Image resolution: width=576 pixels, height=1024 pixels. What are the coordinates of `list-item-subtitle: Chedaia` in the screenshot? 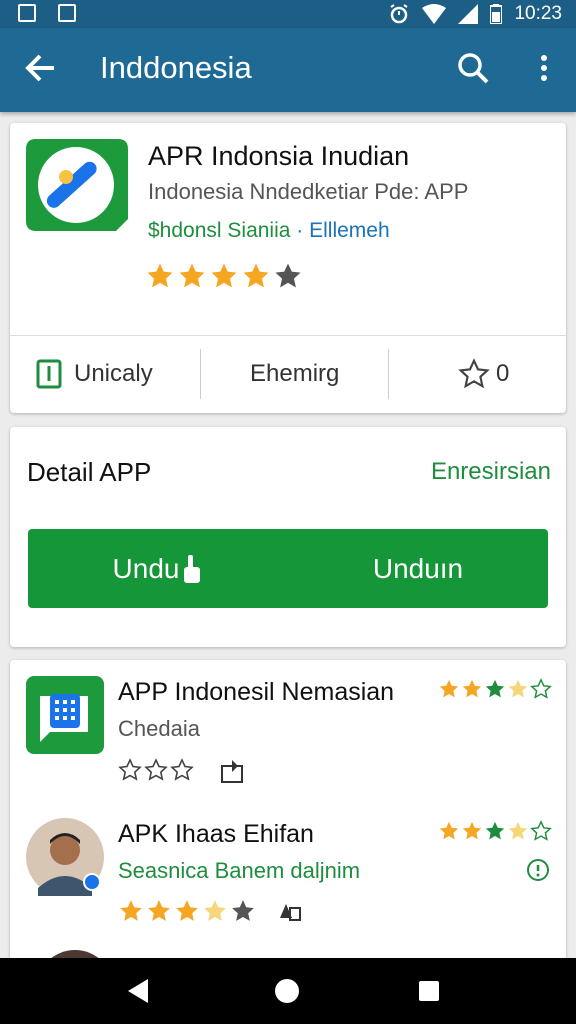 It's located at (159, 728).